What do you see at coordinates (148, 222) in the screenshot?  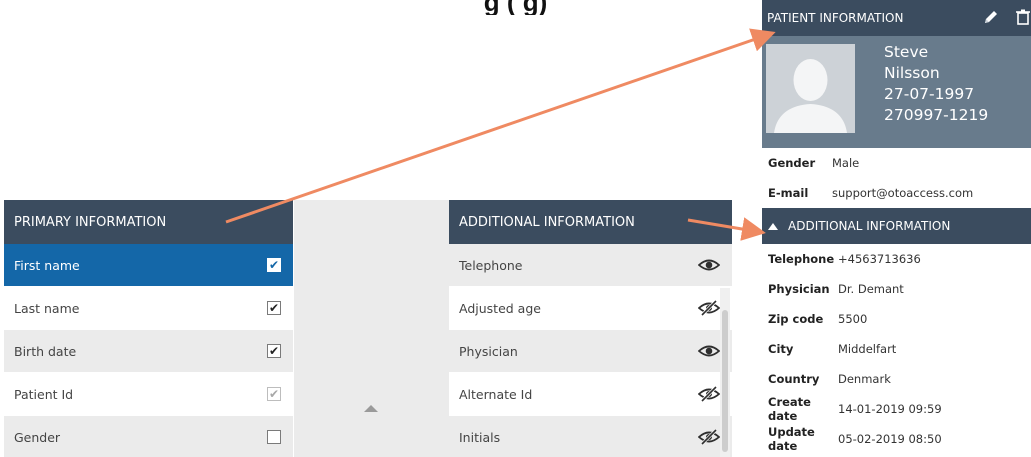 I see `primary-information-header: PRIMARY INFORMATION` at bounding box center [148, 222].